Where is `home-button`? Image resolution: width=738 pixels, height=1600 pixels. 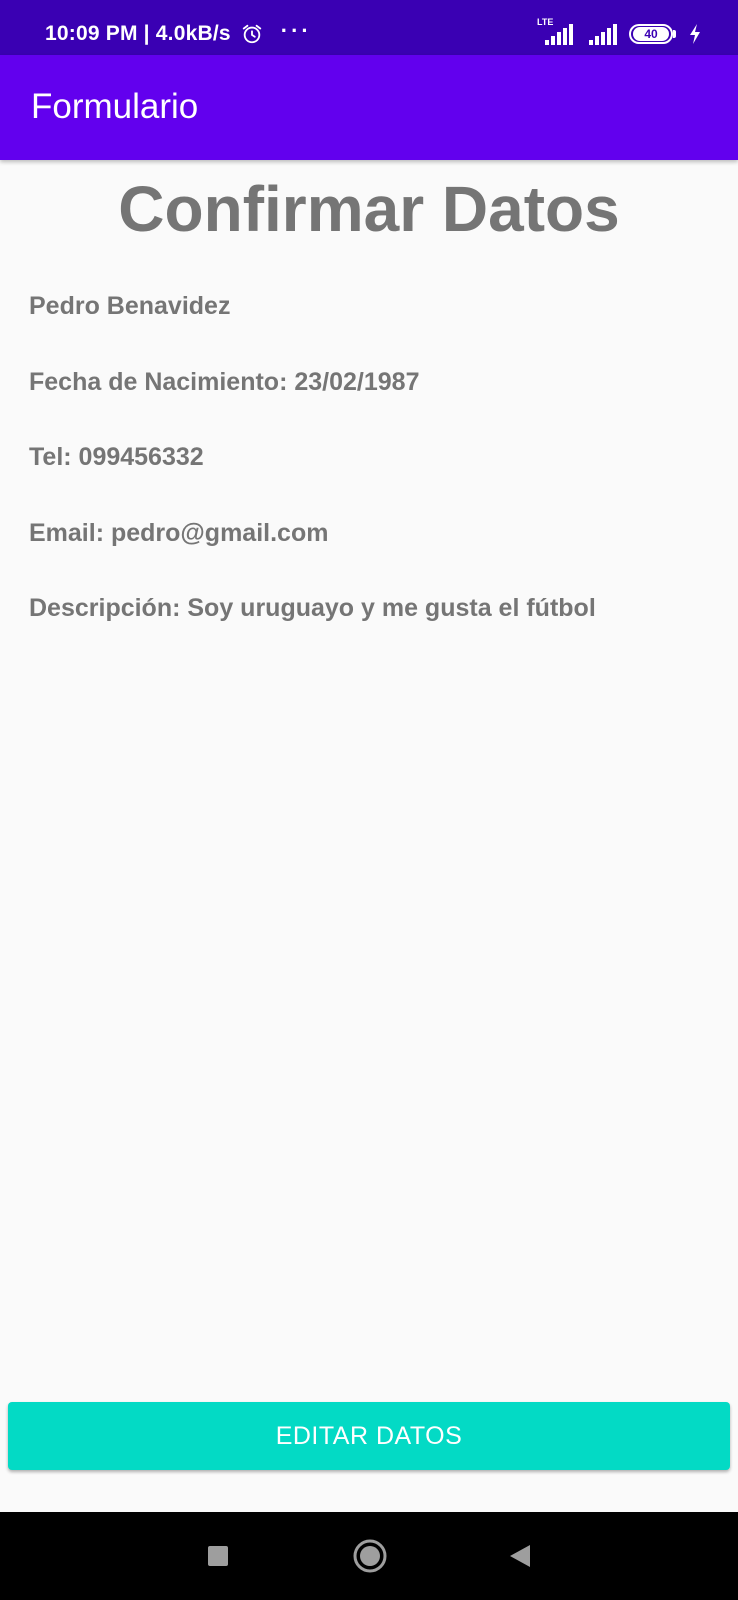 home-button is located at coordinates (370, 1556).